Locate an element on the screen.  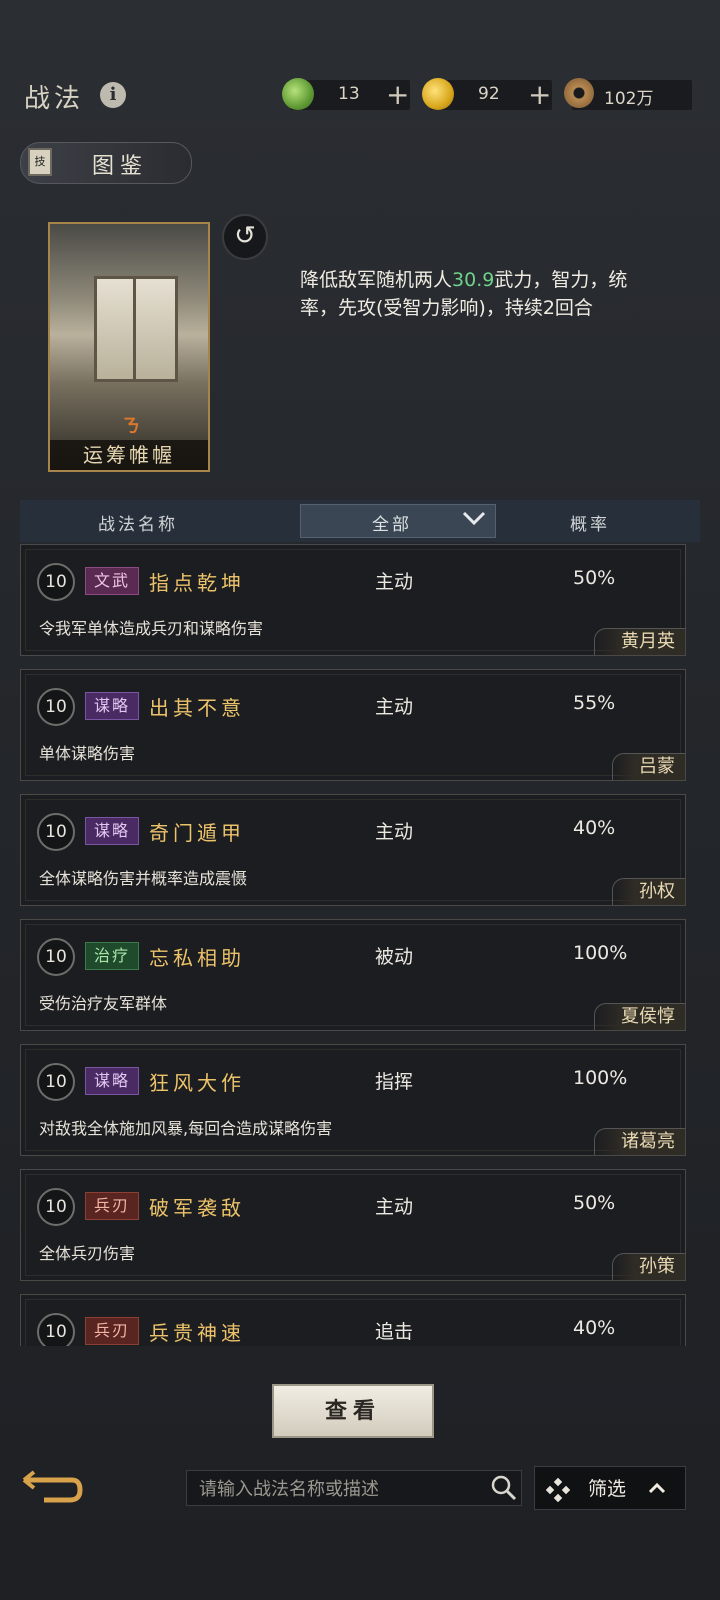
copper-value: 102万 is located at coordinates (629, 99).